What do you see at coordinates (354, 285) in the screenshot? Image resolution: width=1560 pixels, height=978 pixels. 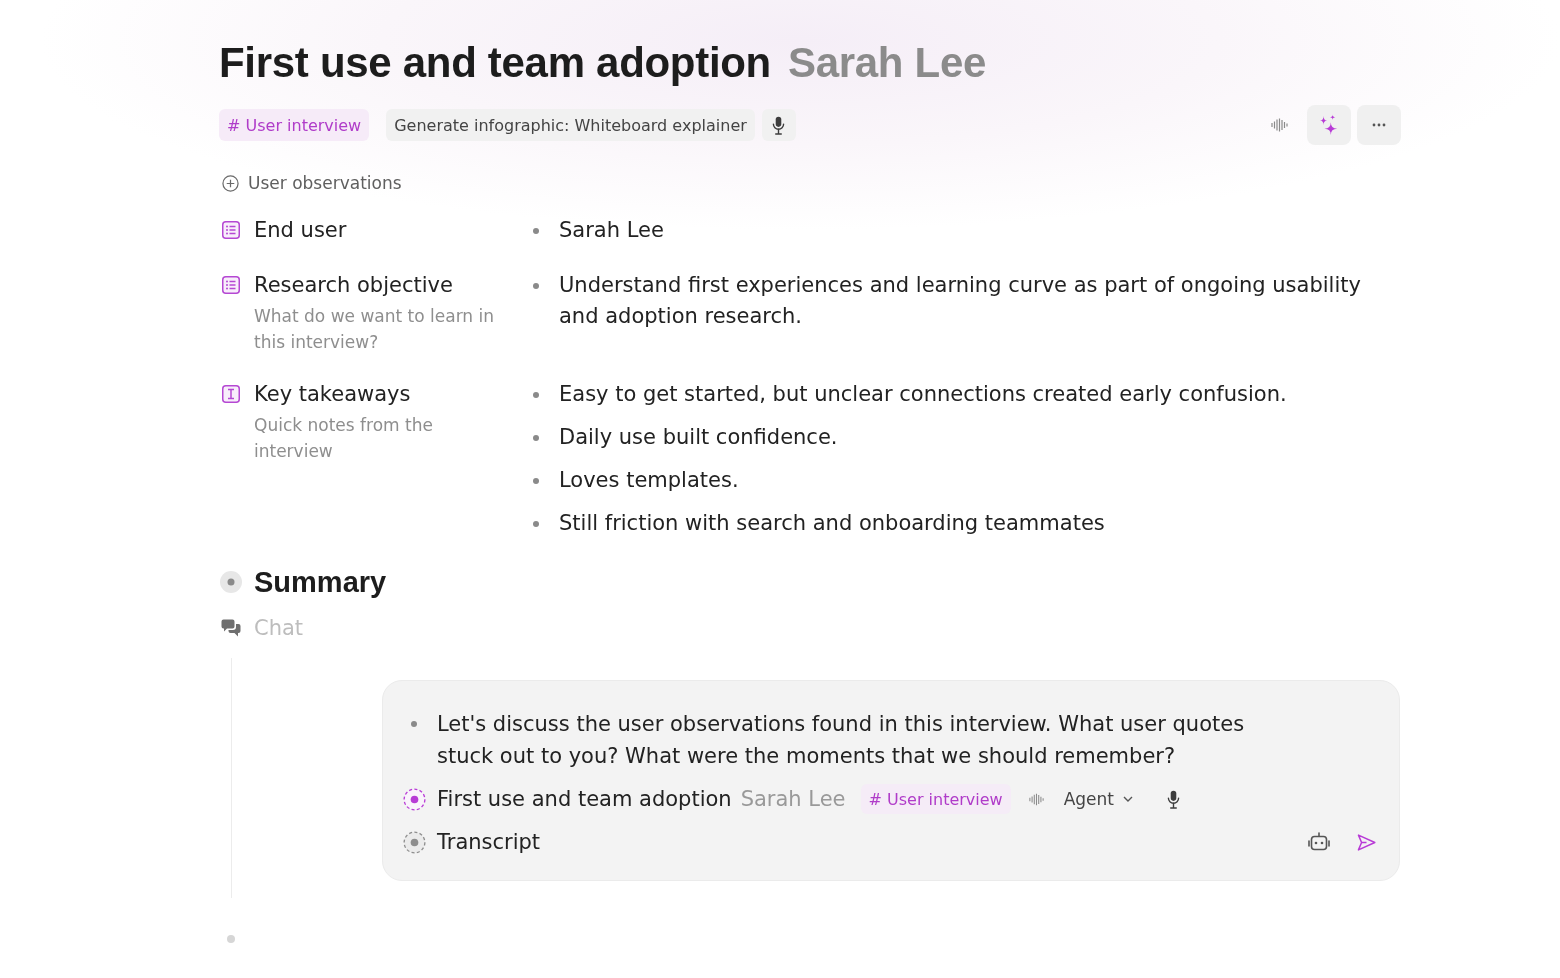 I see `property-label: Research objective` at bounding box center [354, 285].